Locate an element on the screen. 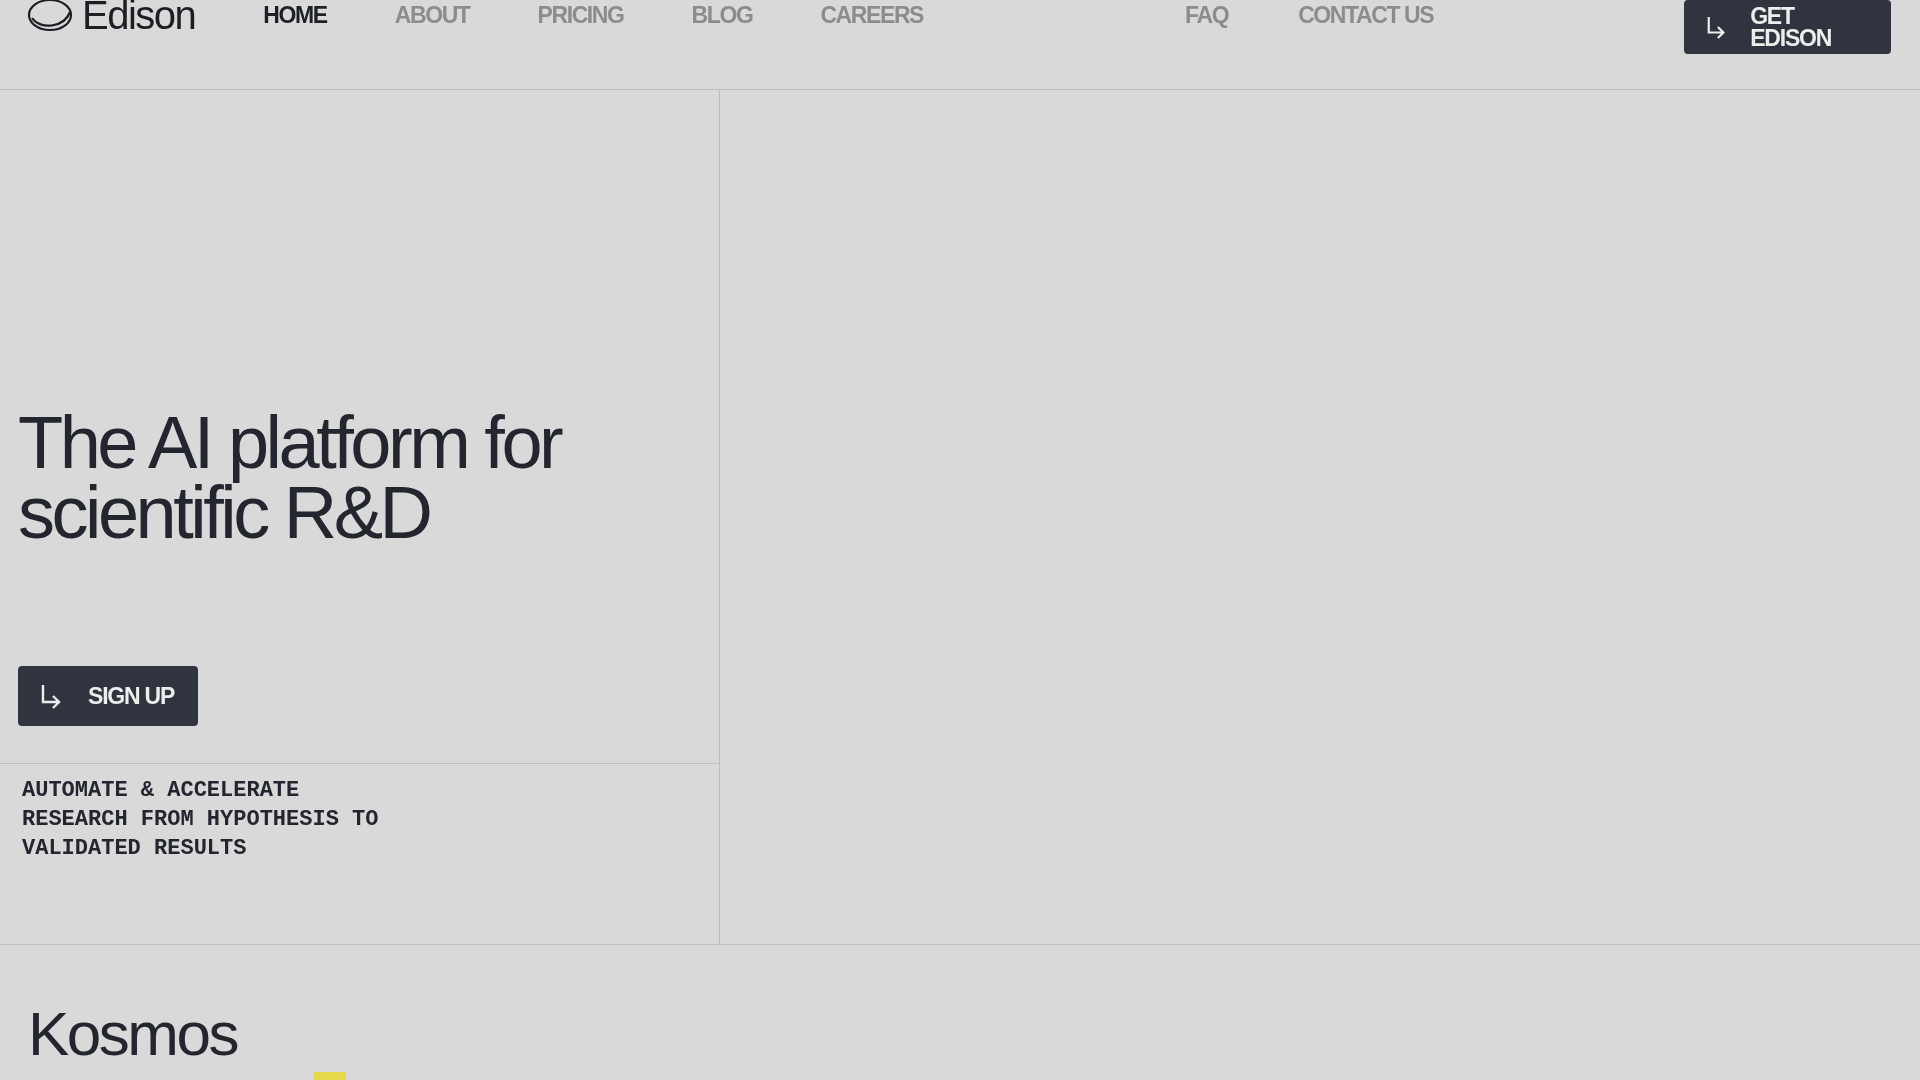 This screenshot has width=1920, height=1080. nav-link: FAQ is located at coordinates (1207, 15).